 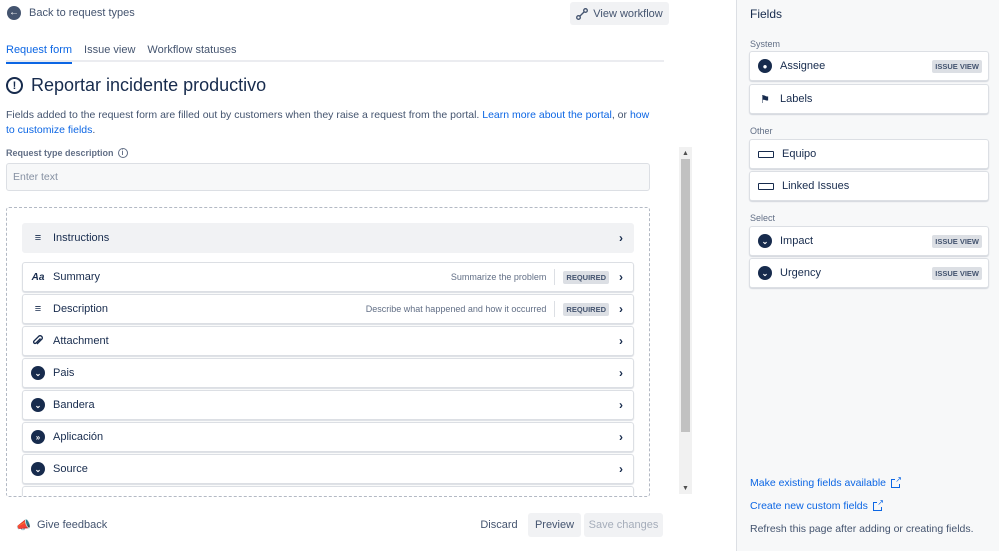 What do you see at coordinates (64, 373) in the screenshot?
I see `field-label: Pais` at bounding box center [64, 373].